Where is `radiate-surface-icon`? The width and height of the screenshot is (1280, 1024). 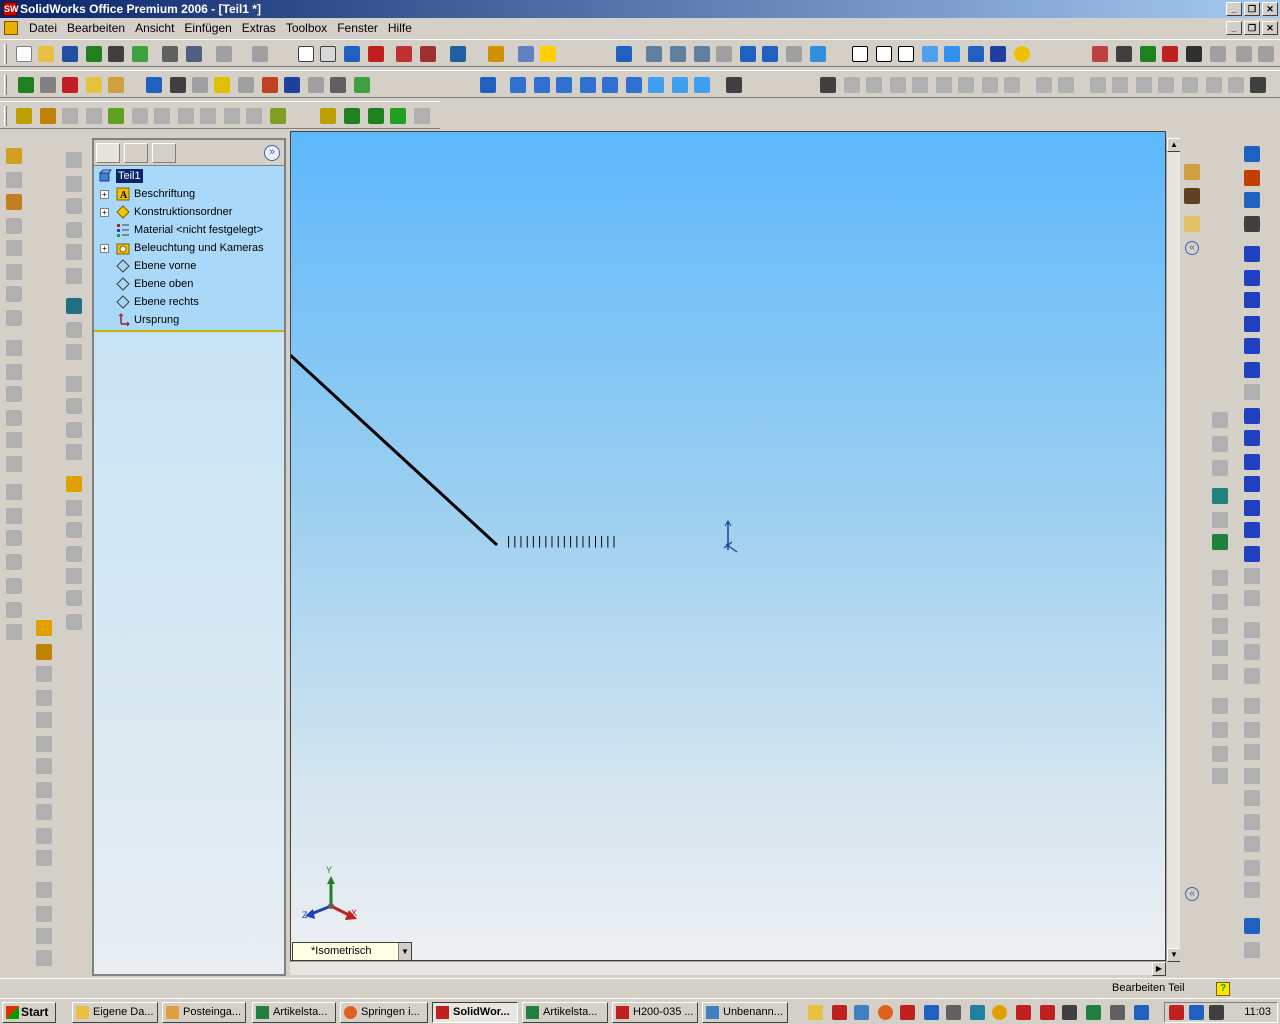 radiate-surface-icon is located at coordinates (74, 306).